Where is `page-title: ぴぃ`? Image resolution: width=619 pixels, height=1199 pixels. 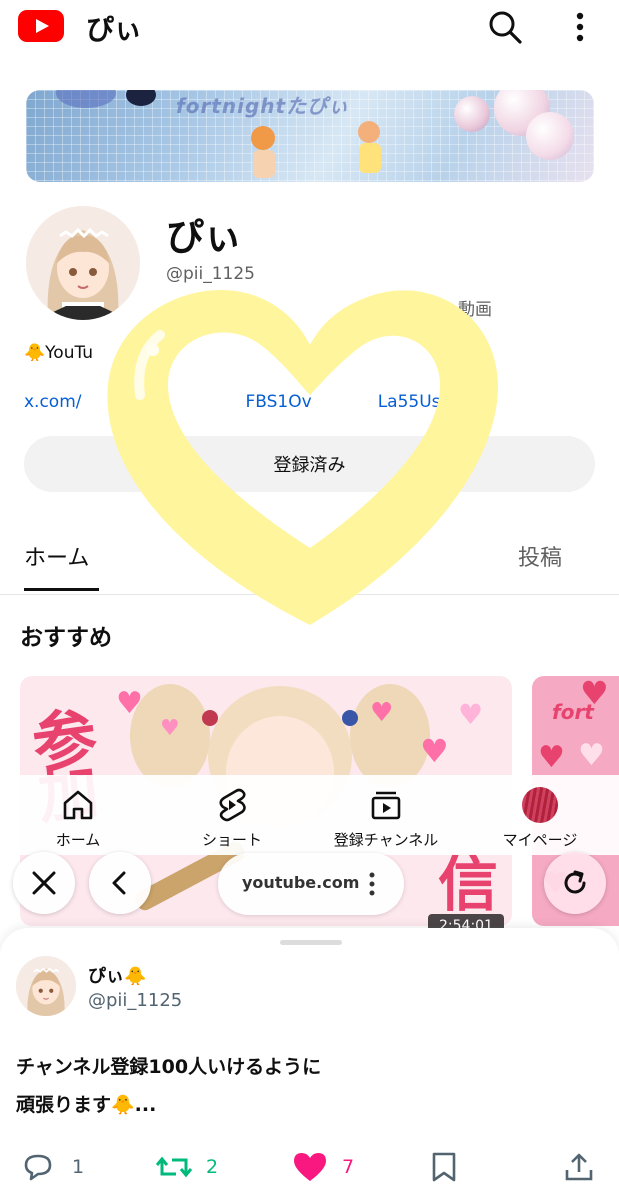
page-title: ぴぃ is located at coordinates (114, 29).